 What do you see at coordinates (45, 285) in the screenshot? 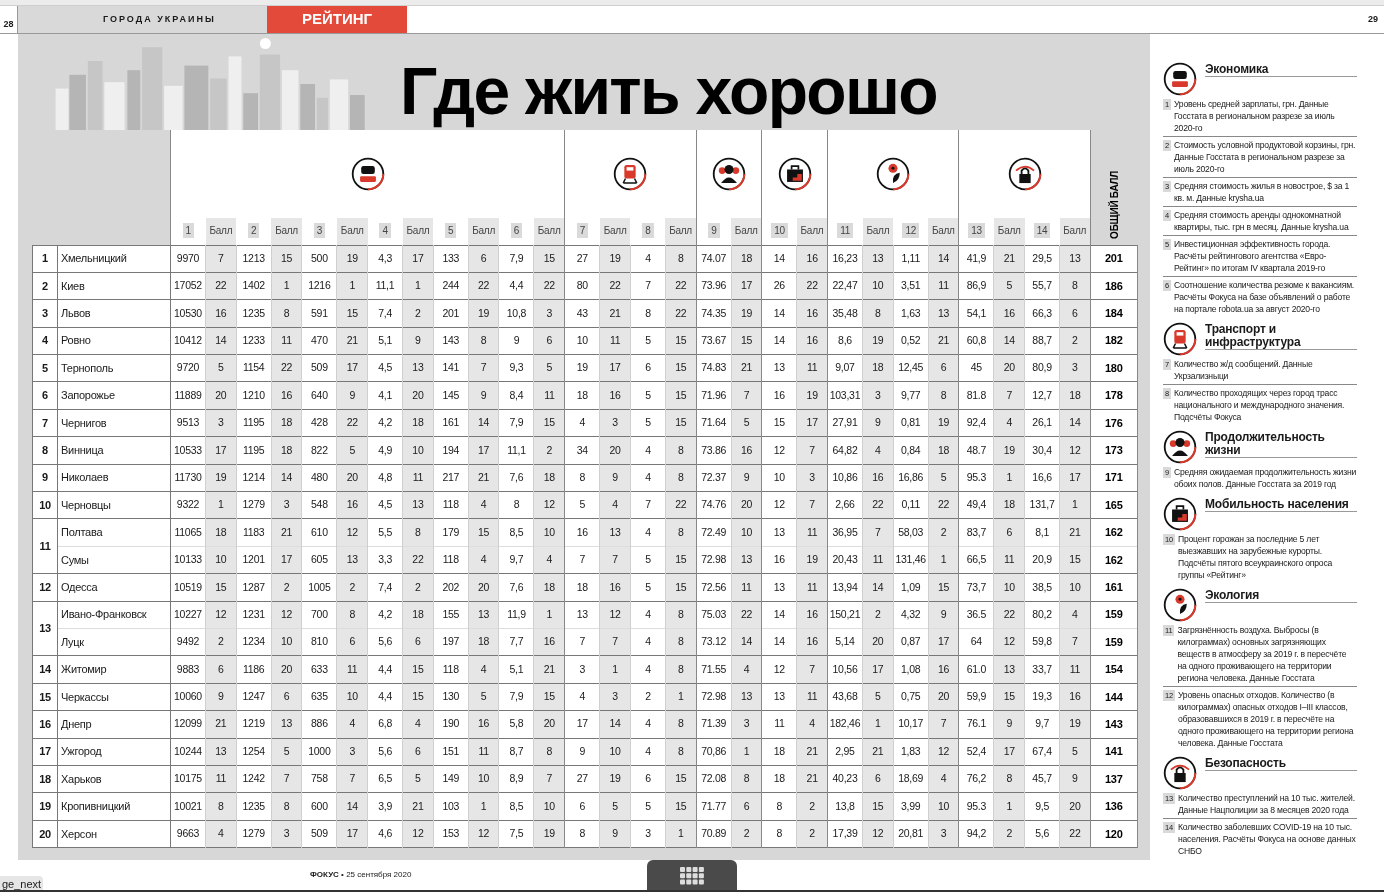
I see `rank-number: 2` at bounding box center [45, 285].